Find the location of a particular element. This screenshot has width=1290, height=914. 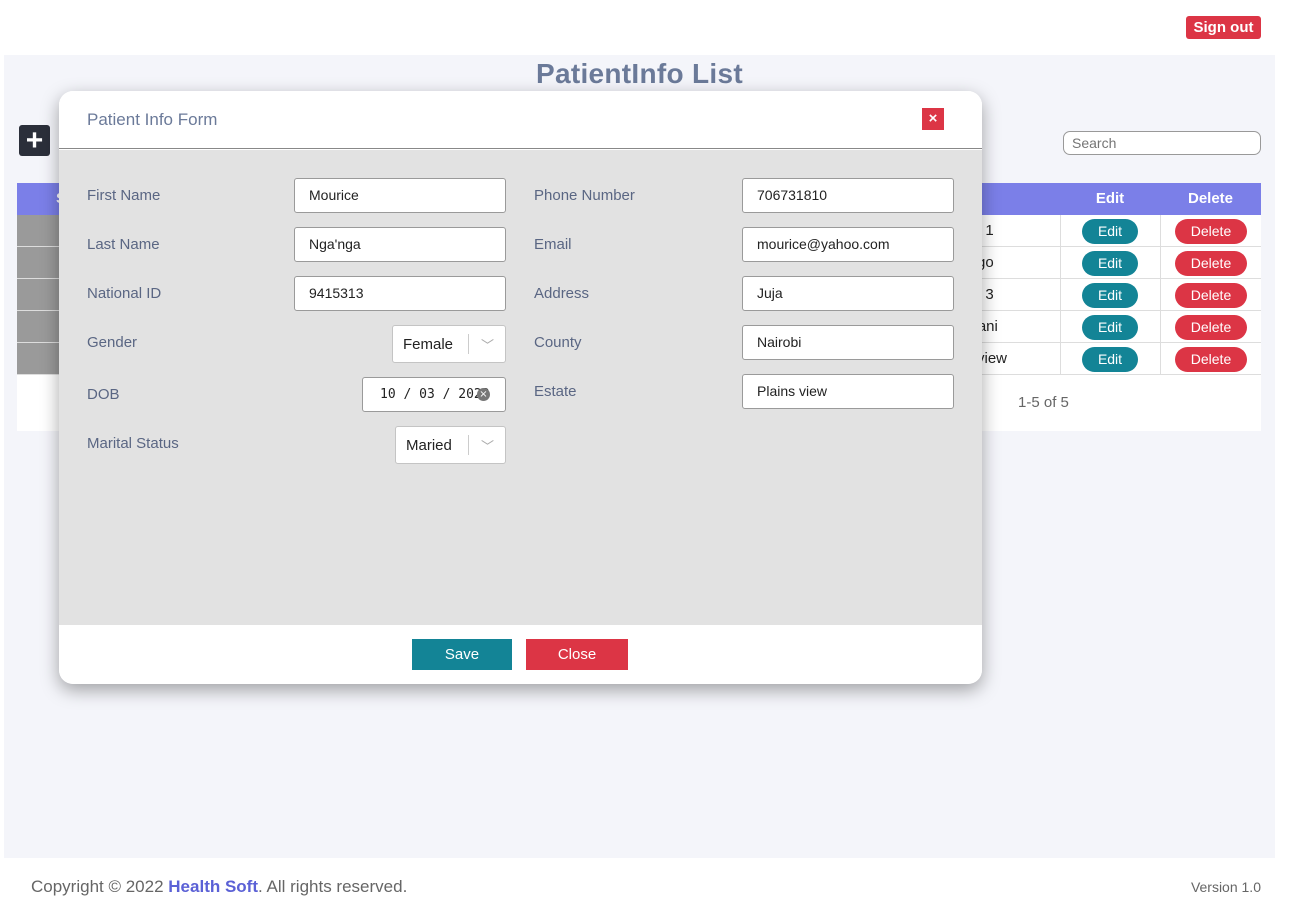

column-header-delete: Delete is located at coordinates (1210, 198).